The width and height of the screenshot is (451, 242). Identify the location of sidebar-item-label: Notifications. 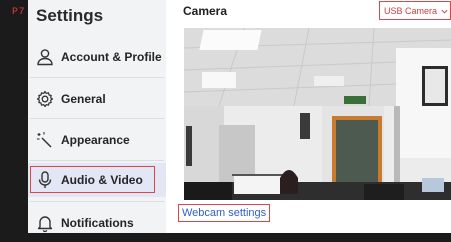
(97, 223).